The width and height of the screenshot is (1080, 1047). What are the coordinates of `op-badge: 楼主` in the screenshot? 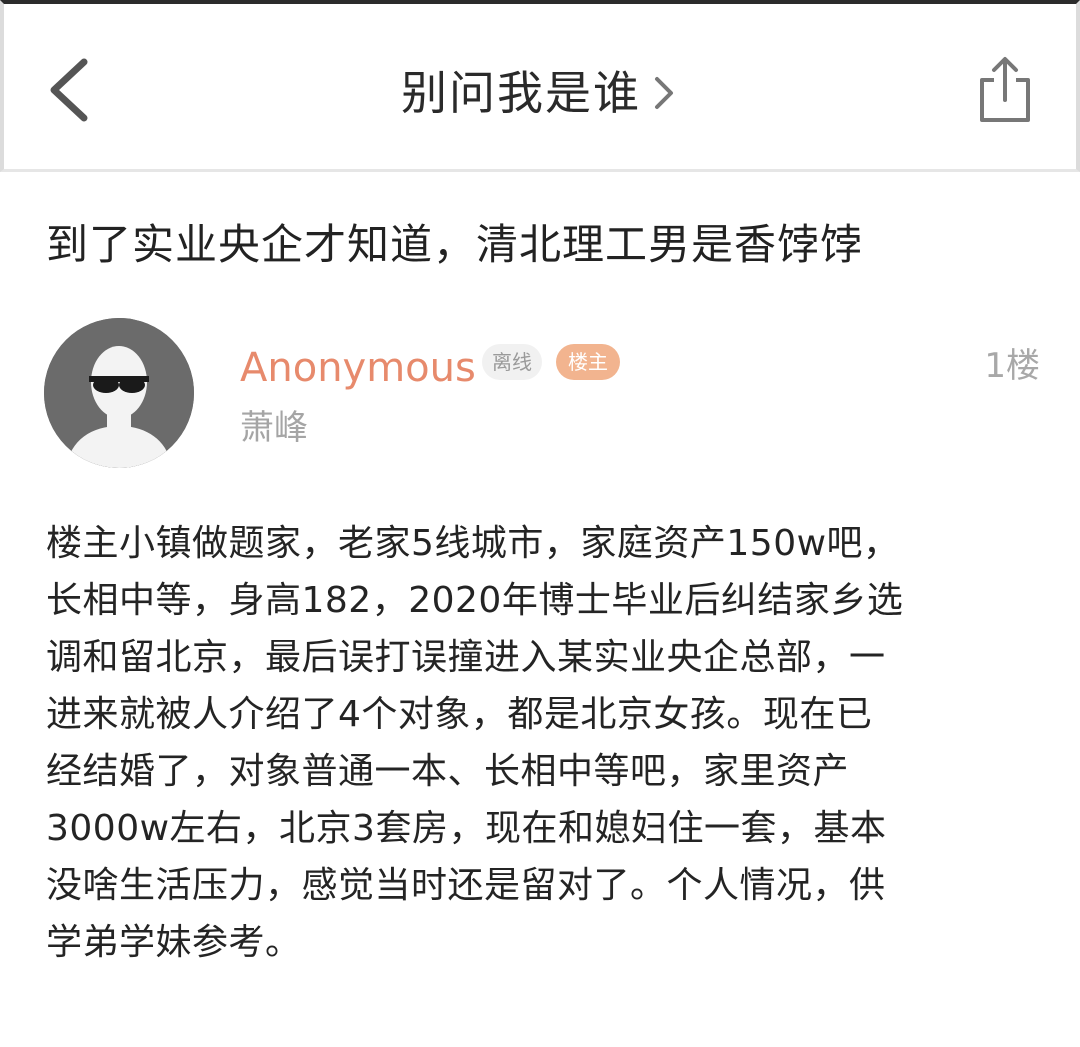 It's located at (588, 362).